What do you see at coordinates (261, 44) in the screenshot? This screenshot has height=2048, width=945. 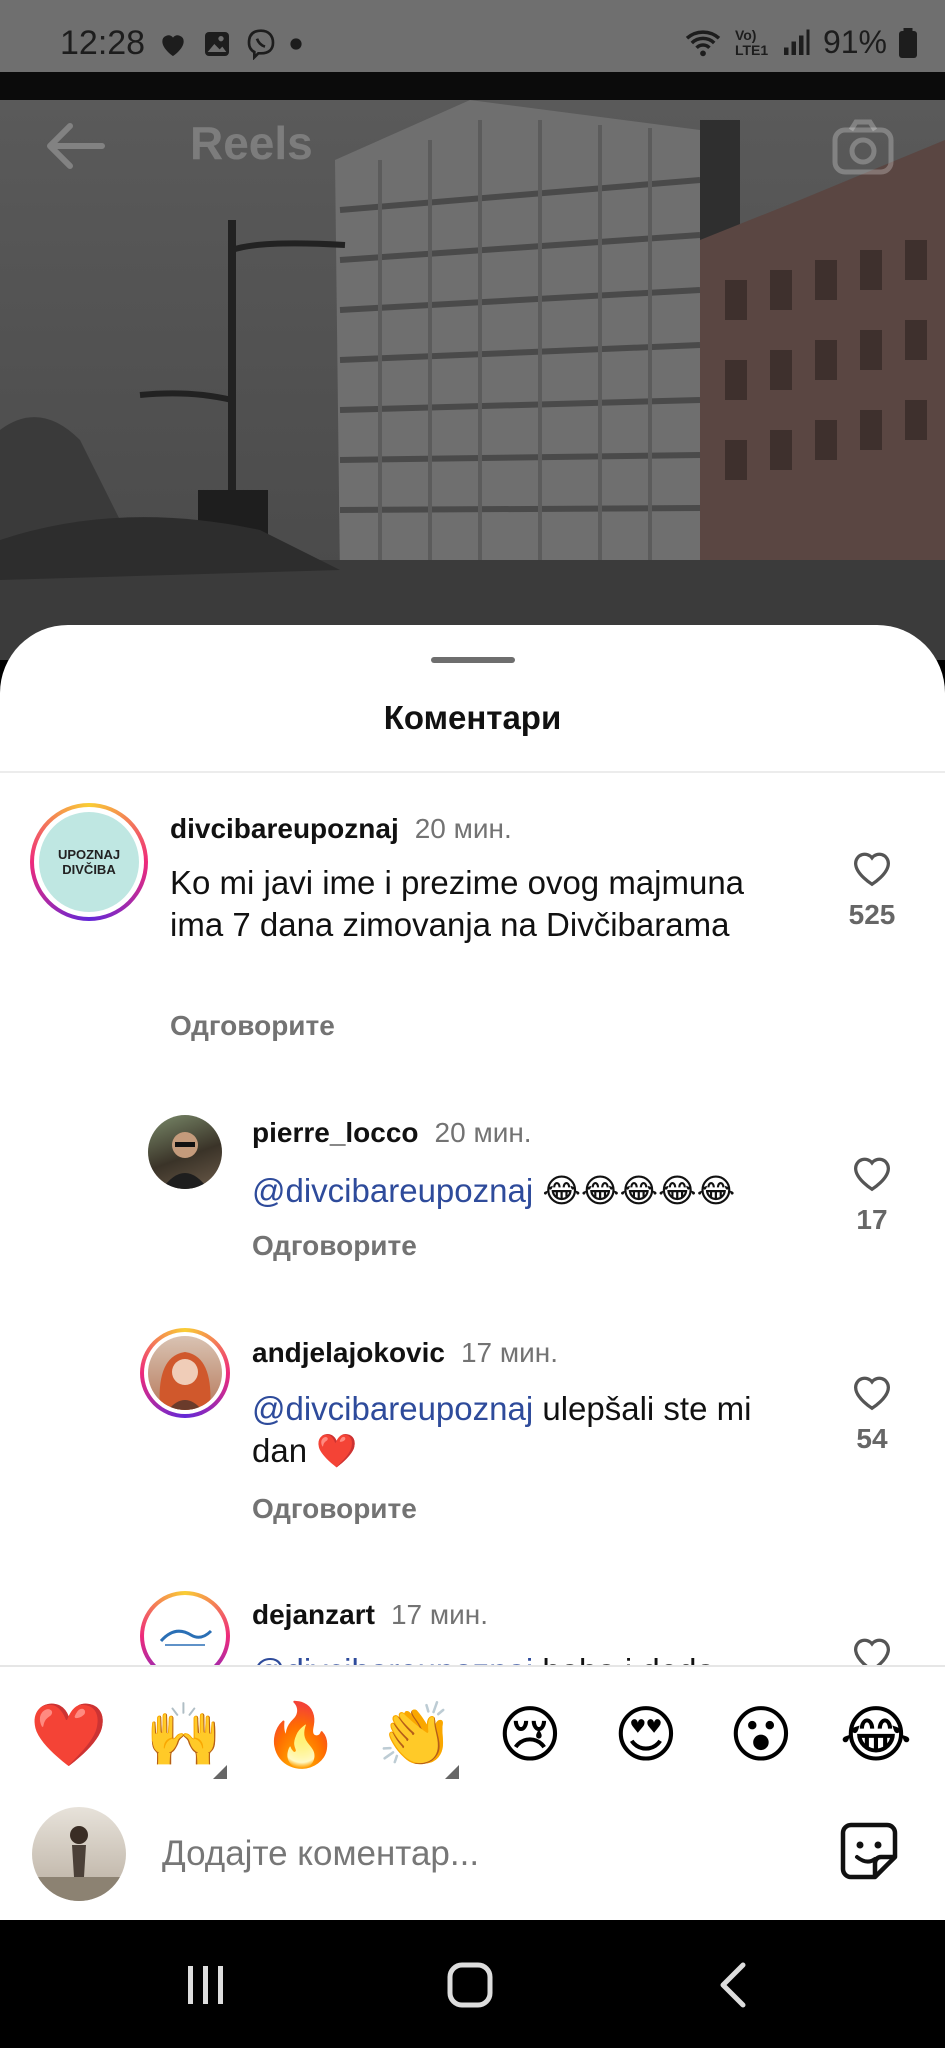 I see `viber-icon` at bounding box center [261, 44].